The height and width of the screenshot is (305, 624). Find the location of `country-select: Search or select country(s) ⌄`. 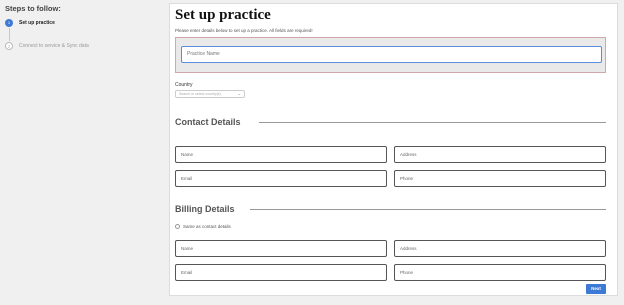

country-select: Search or select country(s) ⌄ is located at coordinates (210, 94).